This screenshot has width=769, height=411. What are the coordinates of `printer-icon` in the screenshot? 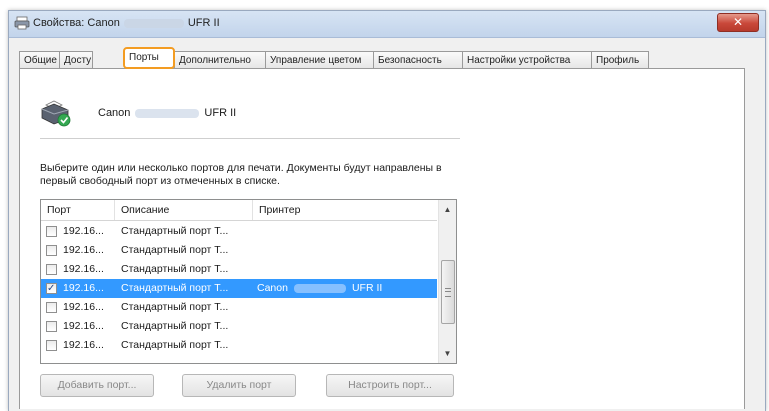 It's located at (22, 23).